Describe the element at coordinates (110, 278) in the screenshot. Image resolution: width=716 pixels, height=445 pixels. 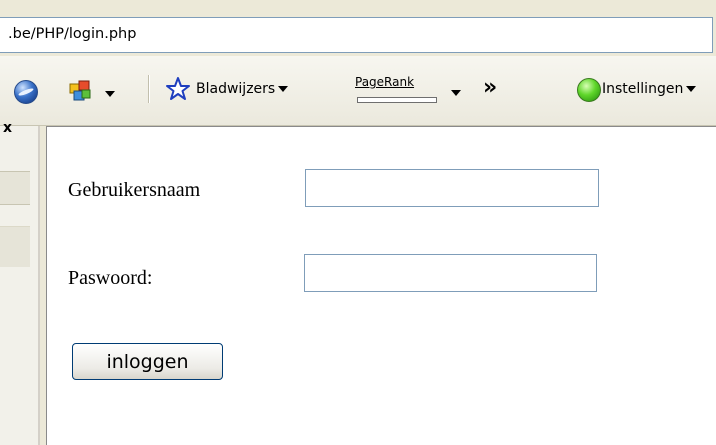
I see `password-label: Paswoord:` at that location.